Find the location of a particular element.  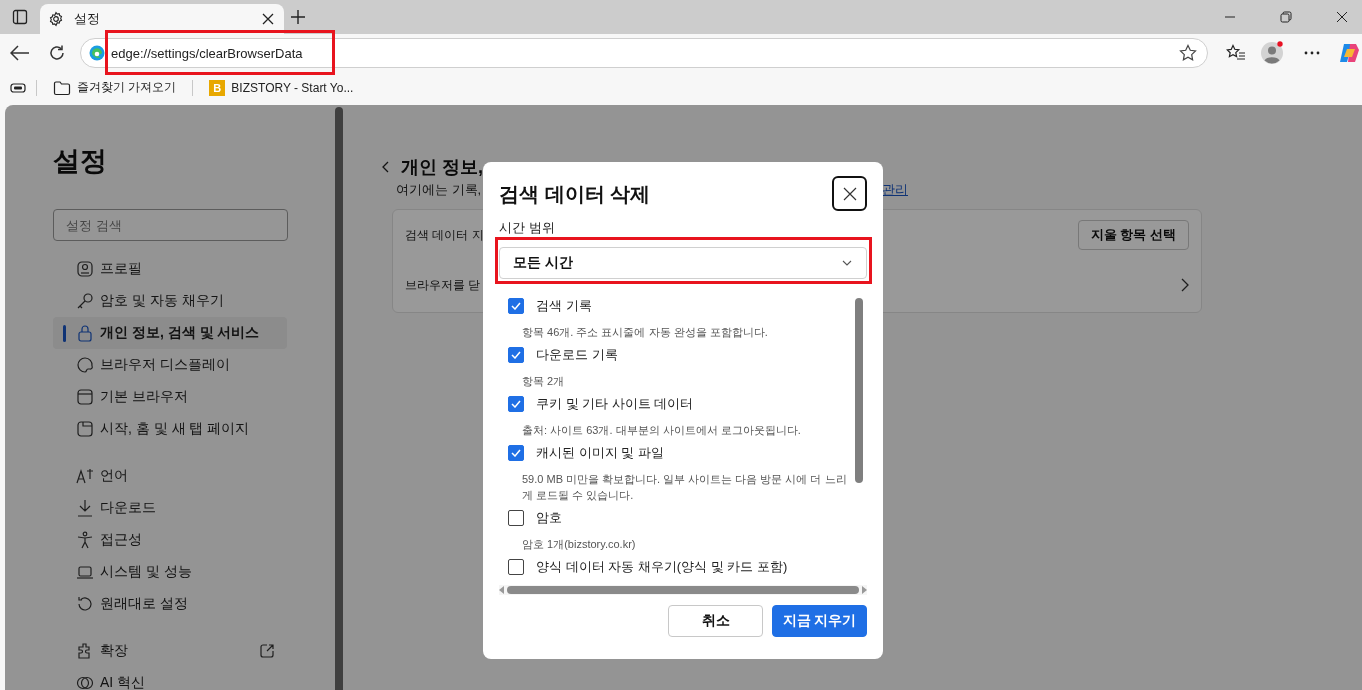

search-field: 설정 검색 is located at coordinates (170, 225).